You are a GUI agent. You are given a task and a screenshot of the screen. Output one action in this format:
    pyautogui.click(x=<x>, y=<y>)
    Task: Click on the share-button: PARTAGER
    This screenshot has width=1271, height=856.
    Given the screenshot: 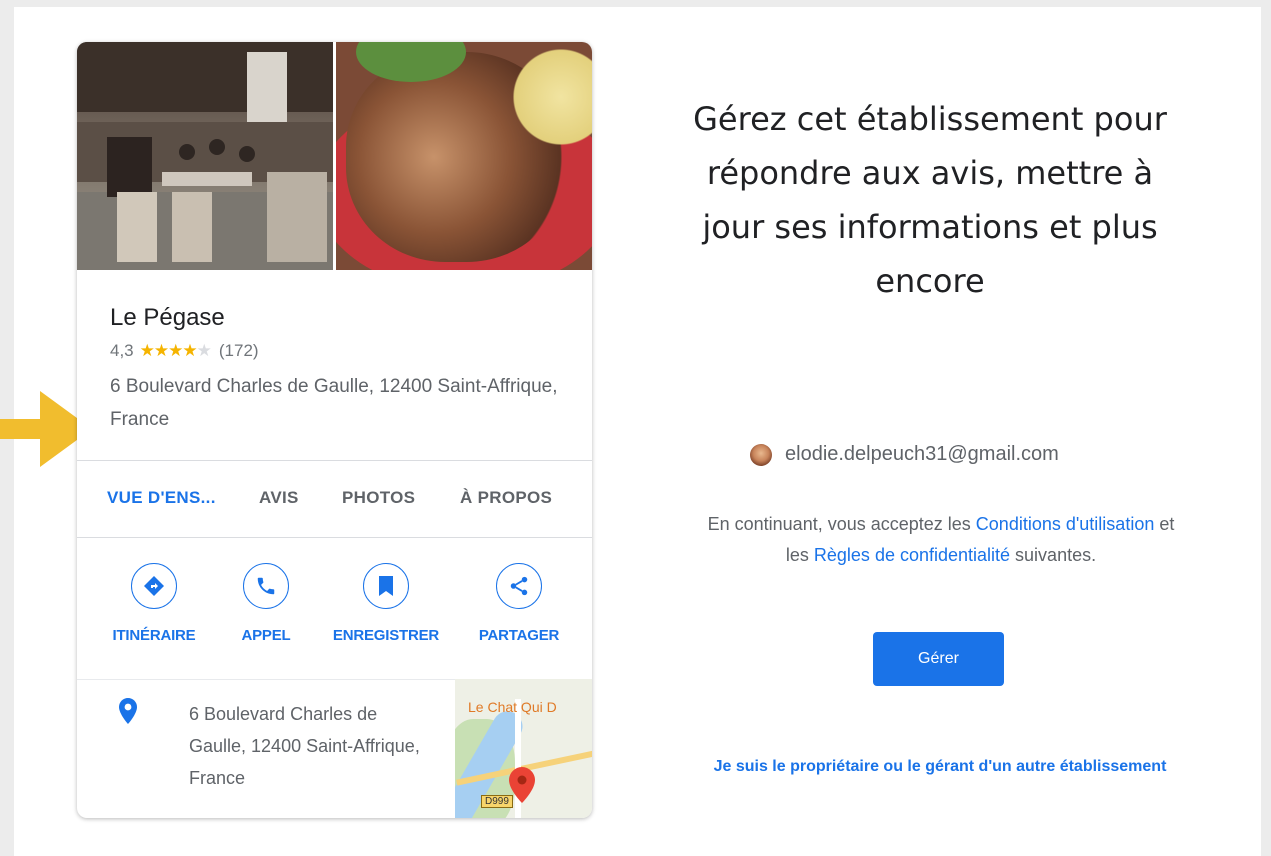 What is the action you would take?
    pyautogui.click(x=519, y=603)
    